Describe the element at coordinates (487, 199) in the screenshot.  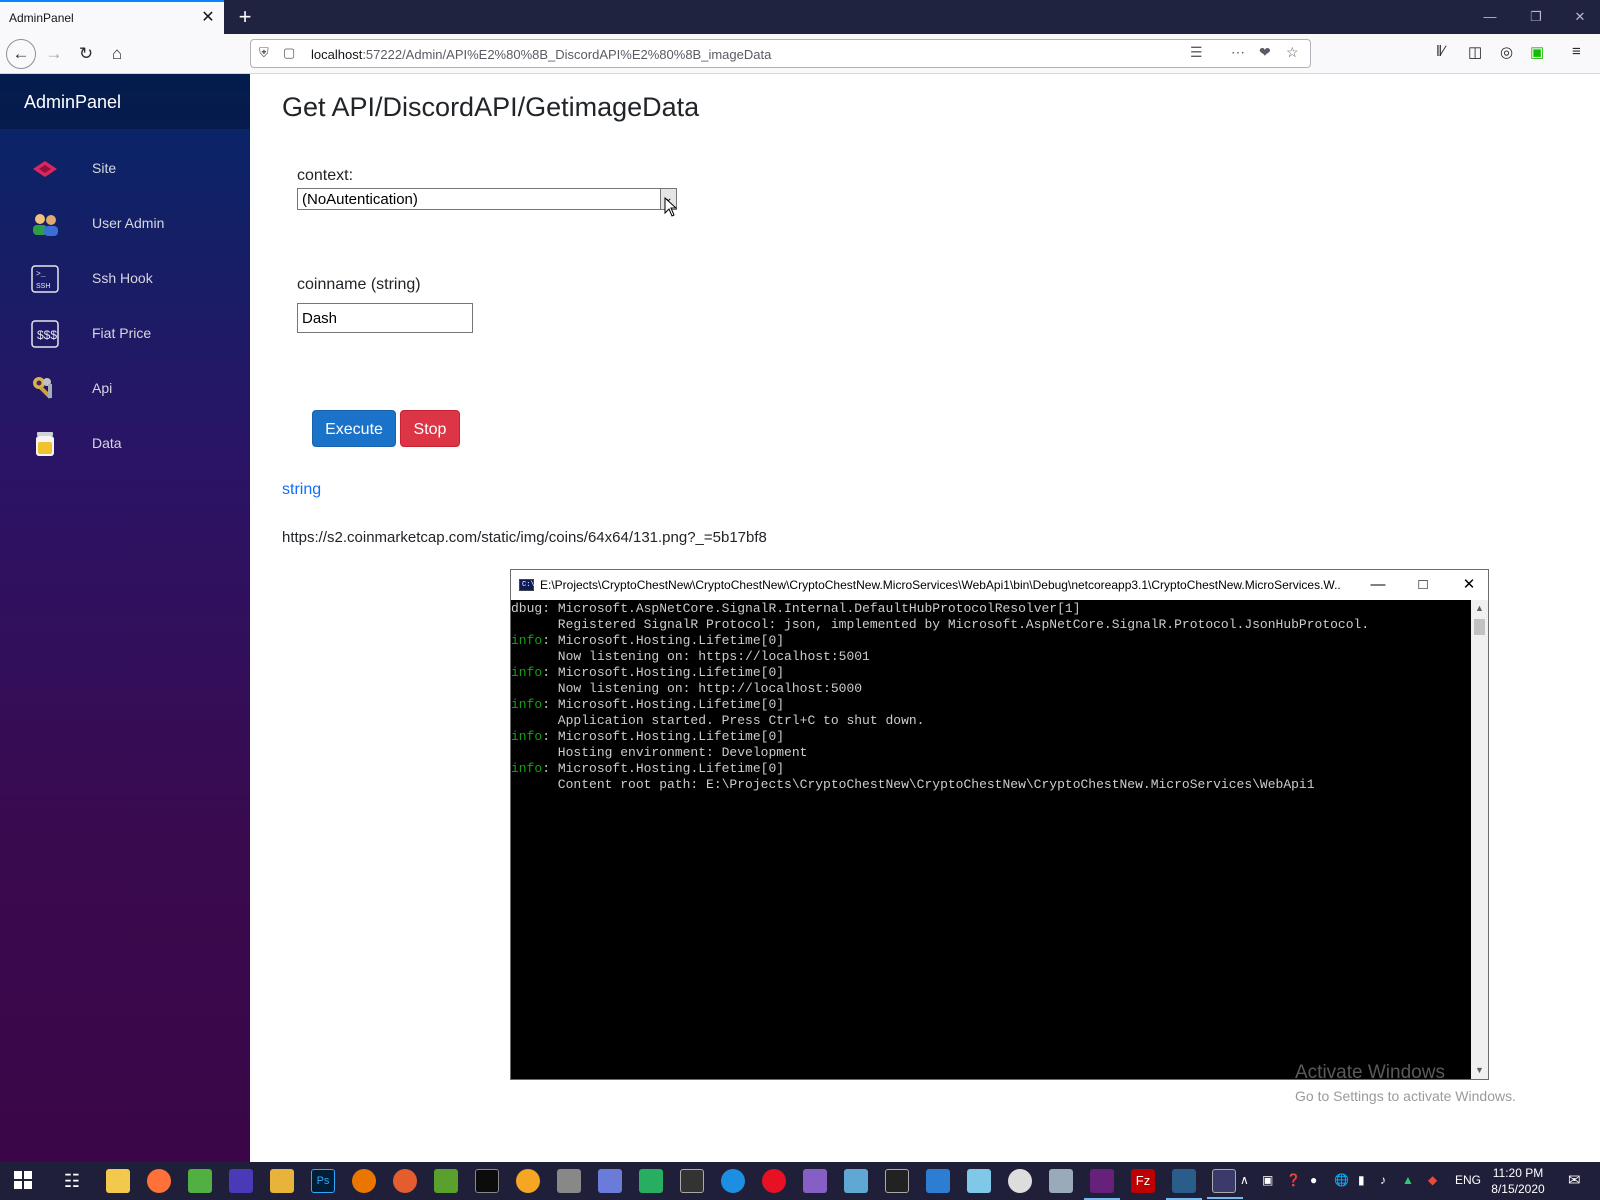
I see `context-select: (NoAutentication) ⌄` at that location.